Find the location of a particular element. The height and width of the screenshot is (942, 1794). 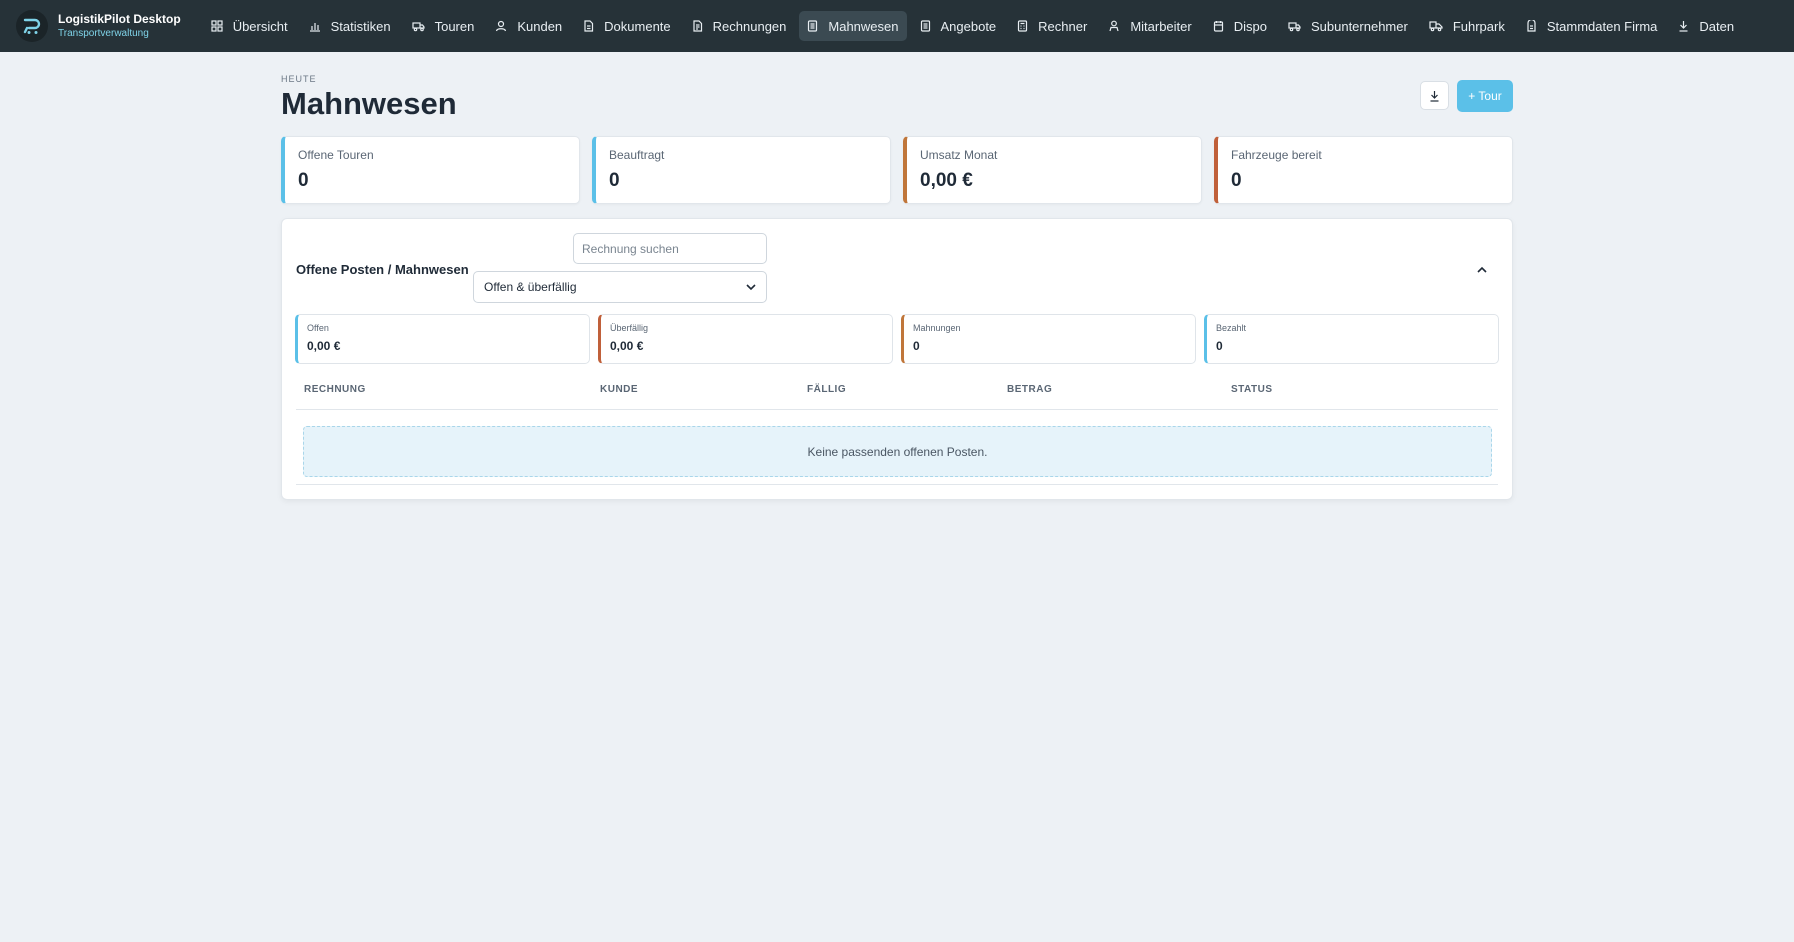

stat-card-fahrzeuge-bereit: Fahrzeuge bereit 0 is located at coordinates (1363, 170).